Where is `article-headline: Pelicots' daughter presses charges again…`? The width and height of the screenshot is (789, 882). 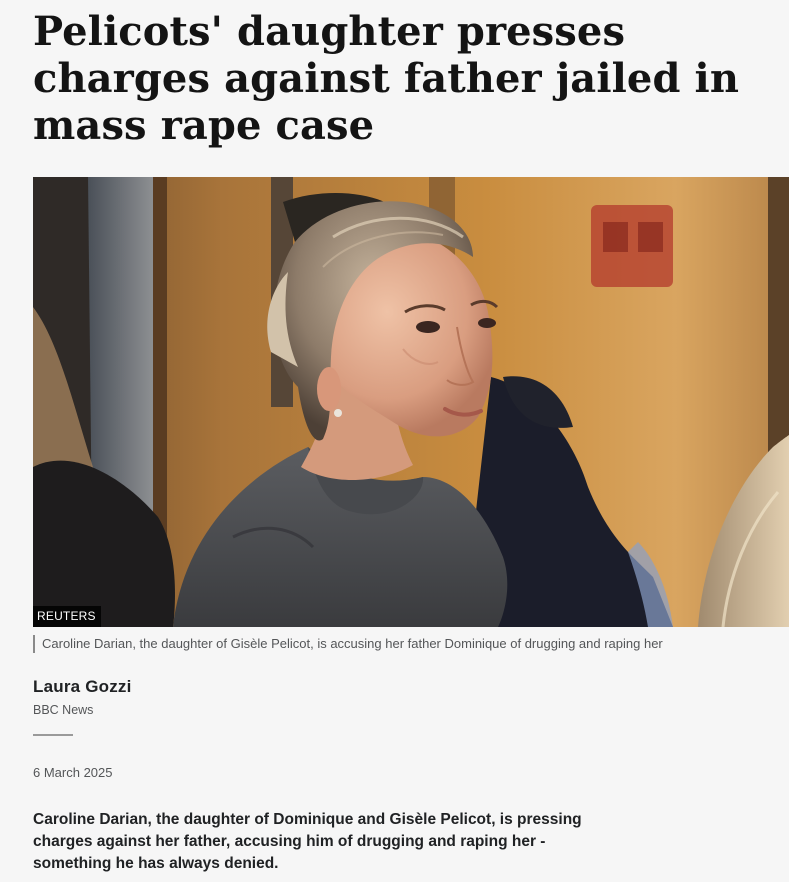
article-headline: Pelicots' daughter presses charges again… is located at coordinates (386, 78).